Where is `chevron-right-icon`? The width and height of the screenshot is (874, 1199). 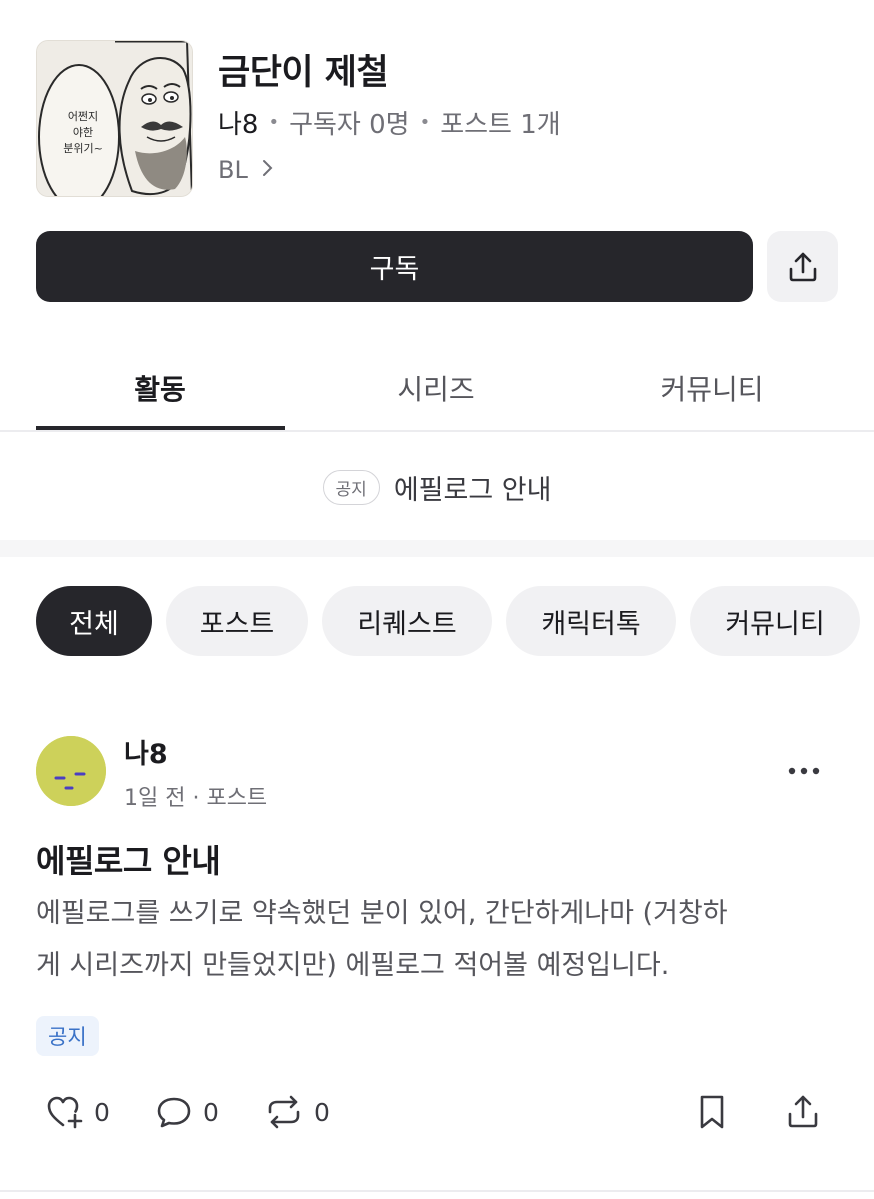
chevron-right-icon is located at coordinates (268, 170).